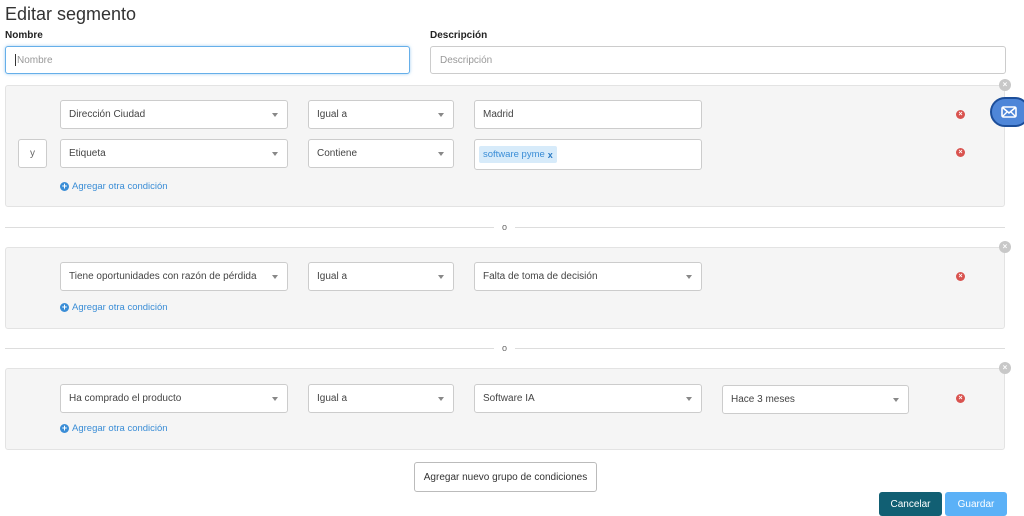 Image resolution: width=1024 pixels, height=516 pixels. What do you see at coordinates (207, 60) in the screenshot?
I see `name-input: Nombre` at bounding box center [207, 60].